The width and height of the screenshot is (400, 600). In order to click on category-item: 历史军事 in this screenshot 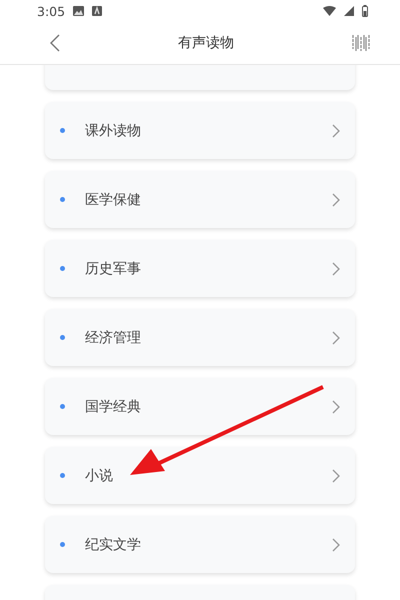, I will do `click(200, 268)`.